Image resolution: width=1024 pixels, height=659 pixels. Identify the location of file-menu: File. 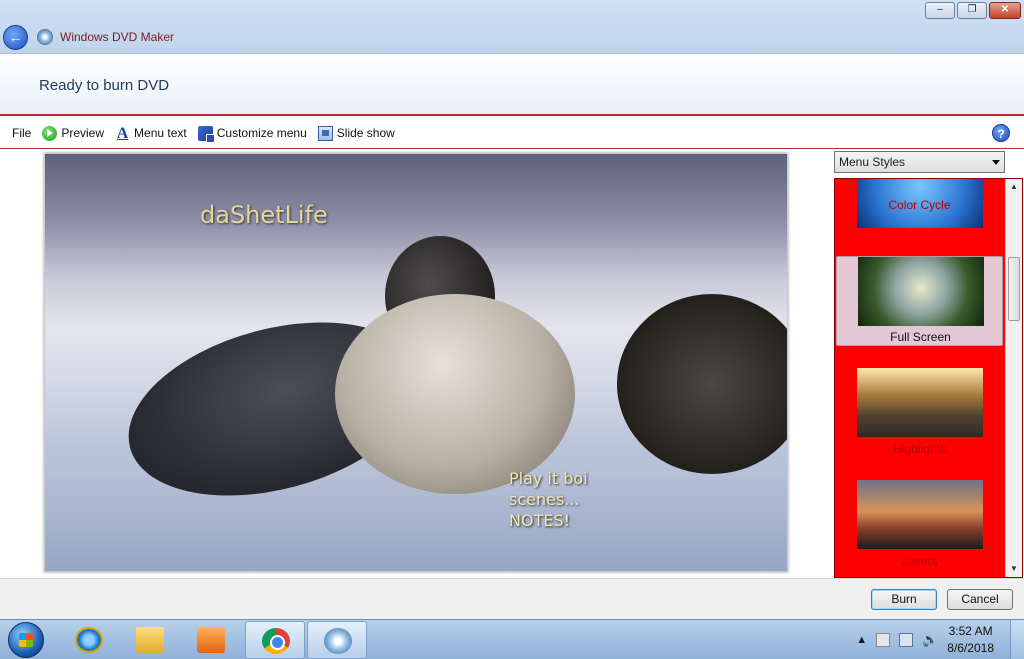
(21, 133).